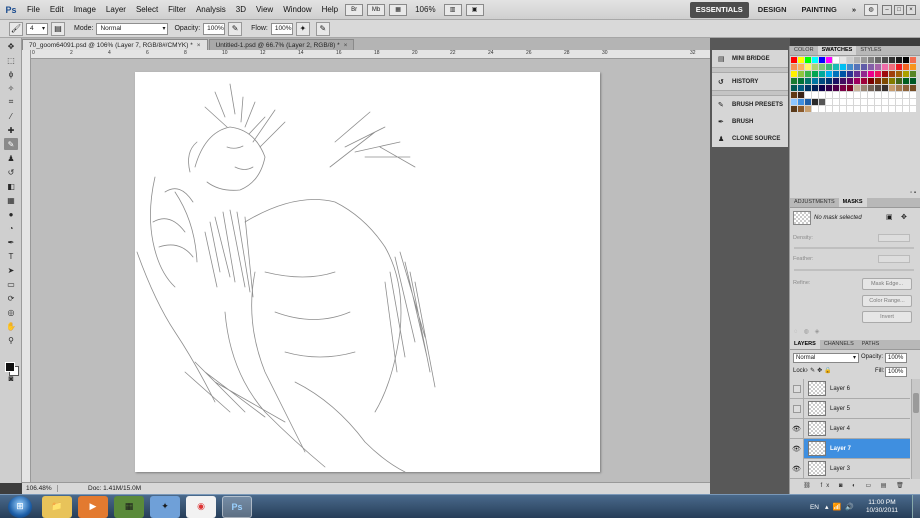 This screenshot has width=920, height=518. I want to click on tab-paths: PATHS, so click(871, 344).